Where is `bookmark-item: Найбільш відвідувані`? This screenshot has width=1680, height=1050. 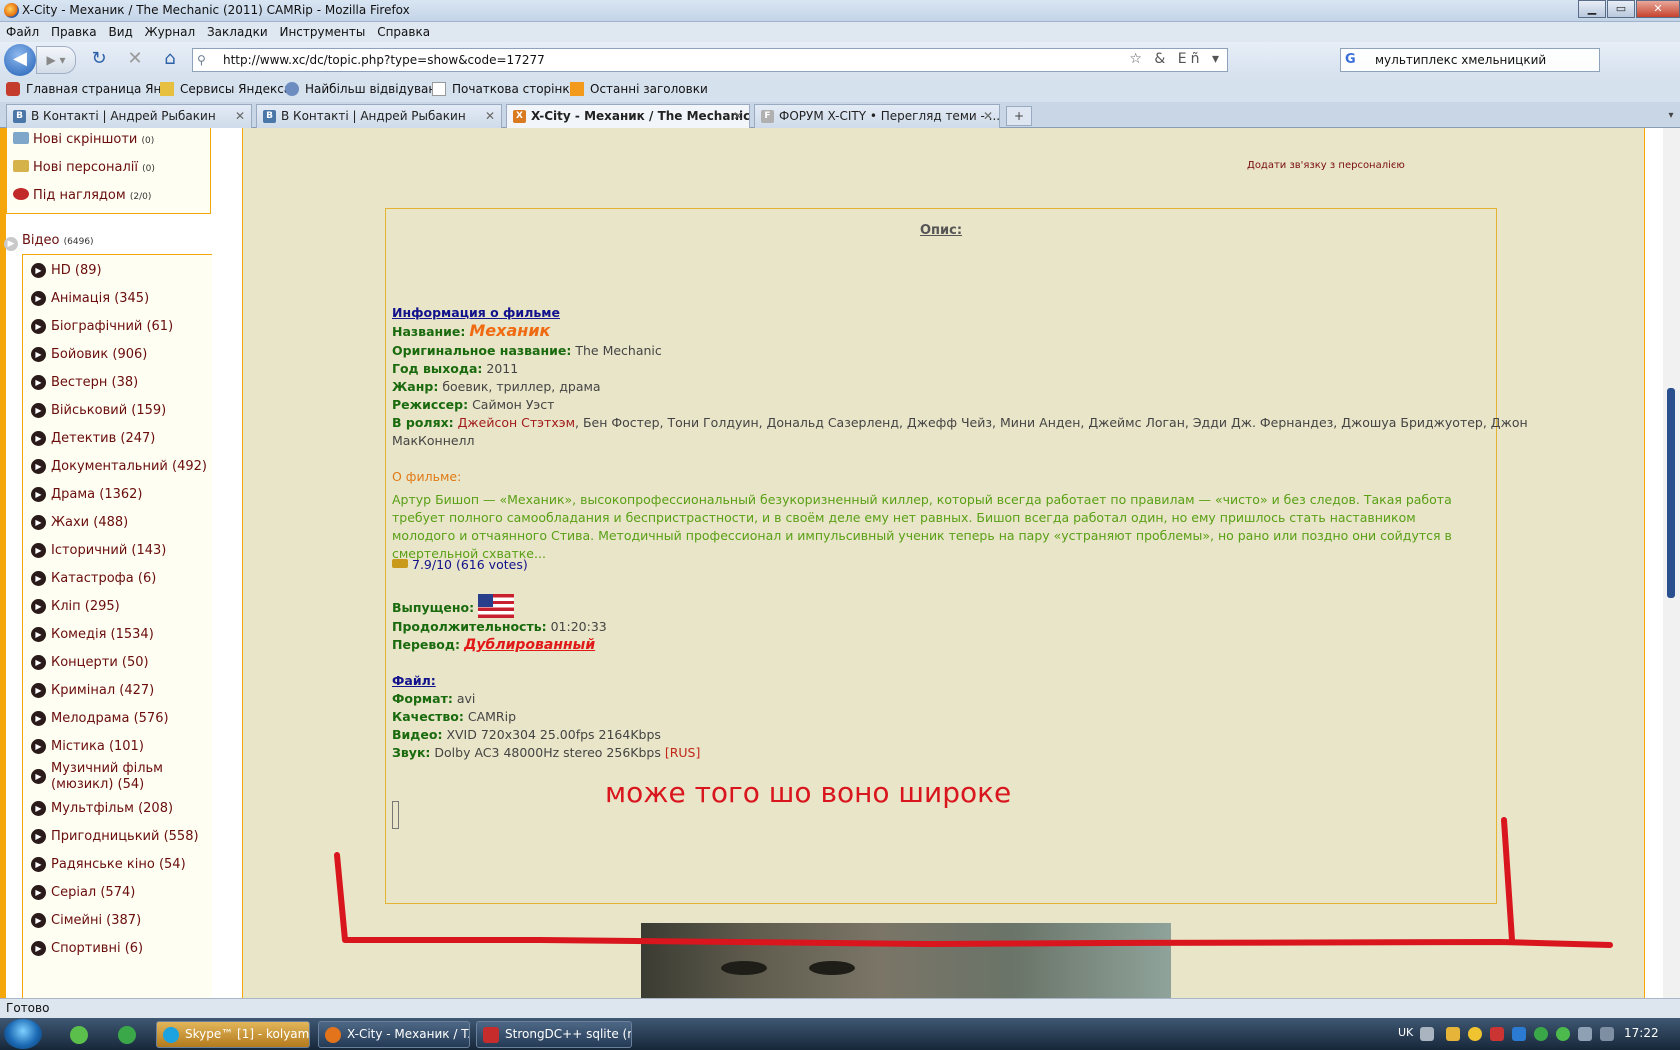 bookmark-item: Найбільш відвідувані is located at coordinates (362, 89).